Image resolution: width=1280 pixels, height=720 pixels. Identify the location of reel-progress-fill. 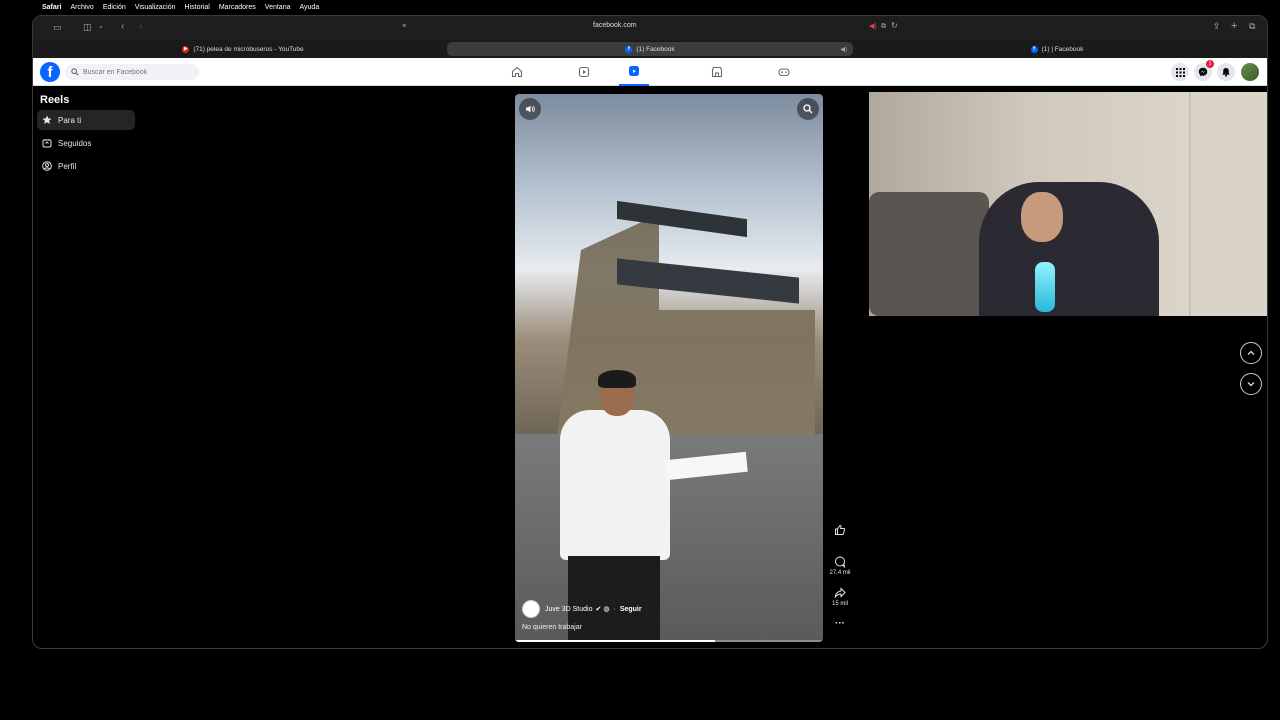
(615, 641).